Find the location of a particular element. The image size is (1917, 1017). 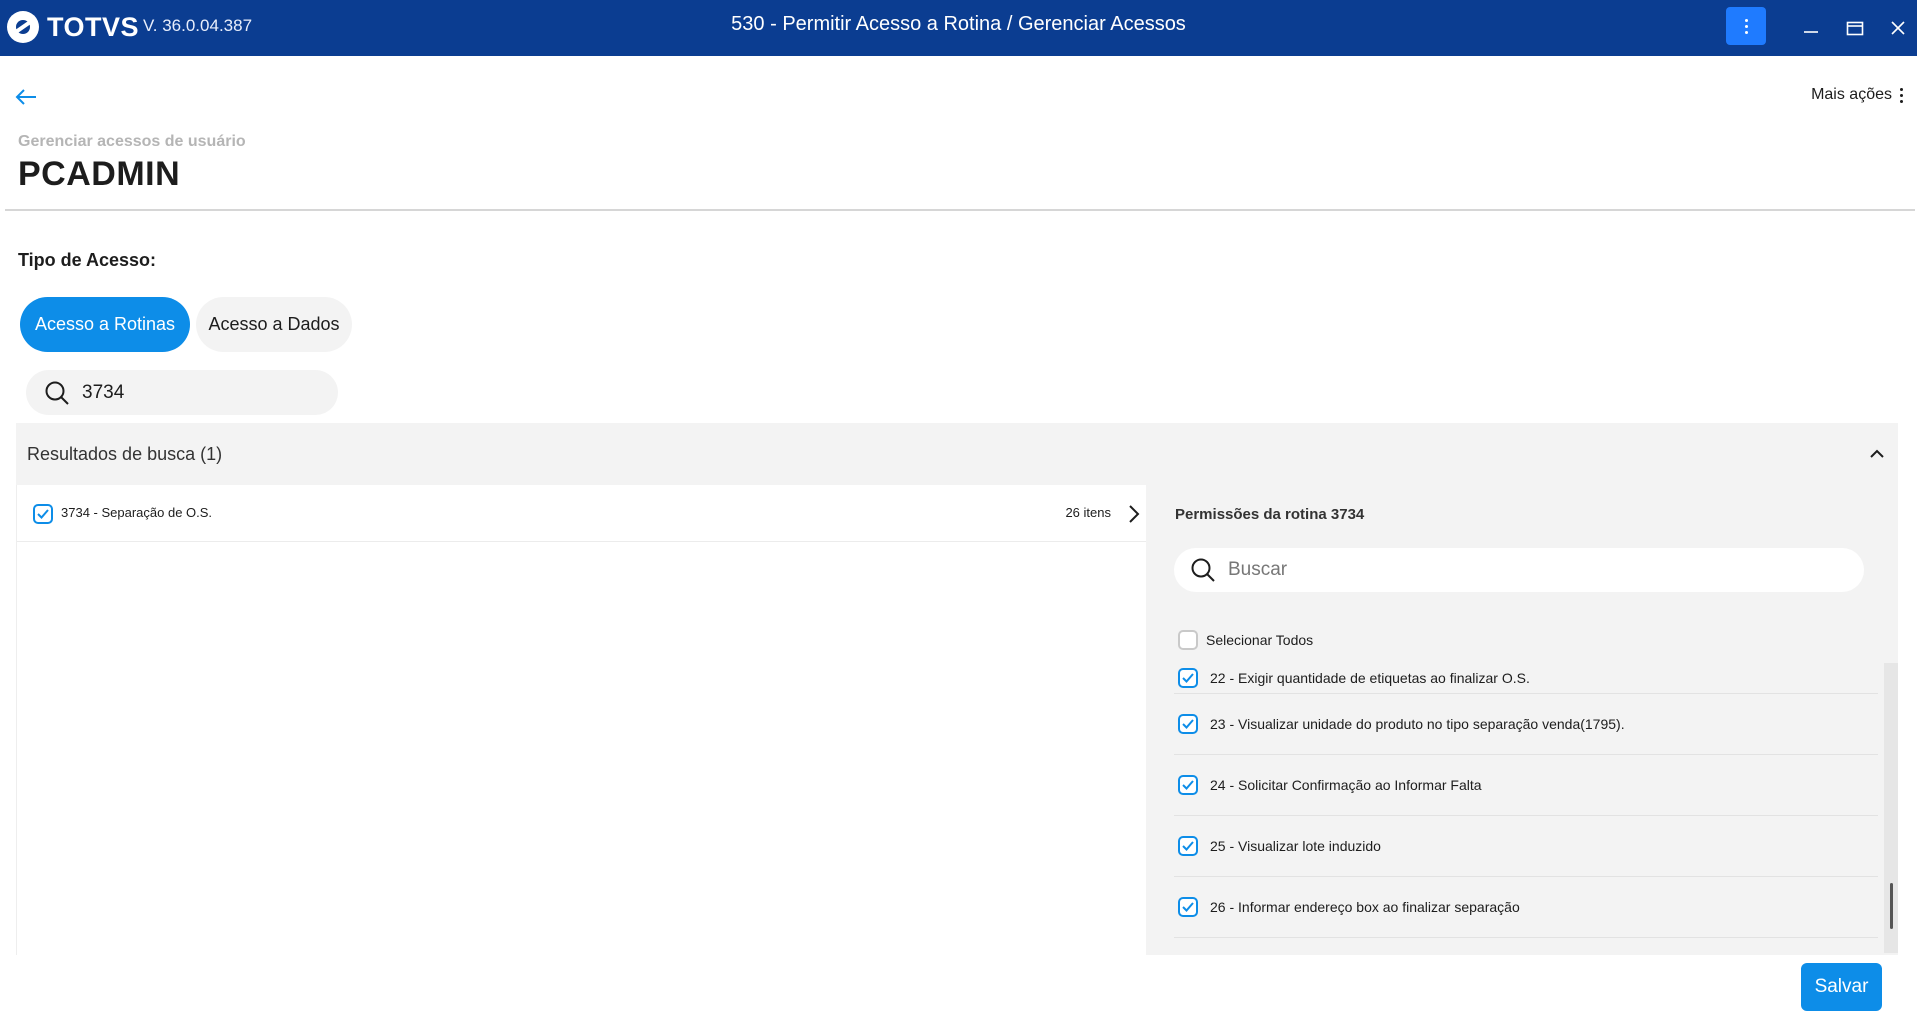

permission-label: 25 - Visualizar lote induzido is located at coordinates (1295, 846).